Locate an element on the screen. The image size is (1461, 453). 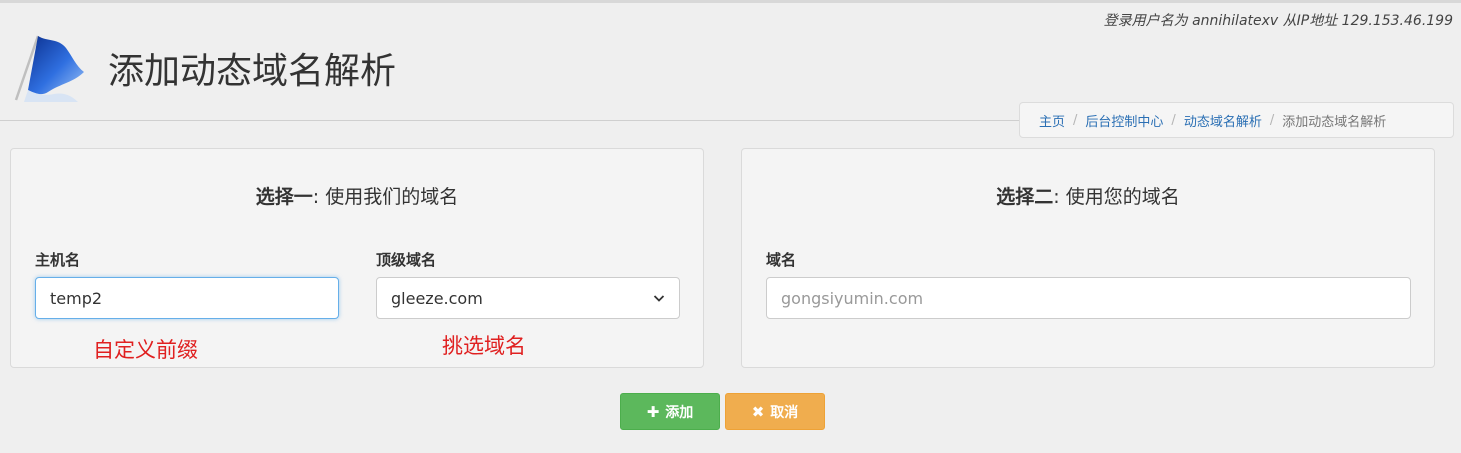
option-one-heading-text: : 使用我们的域名 is located at coordinates (385, 197).